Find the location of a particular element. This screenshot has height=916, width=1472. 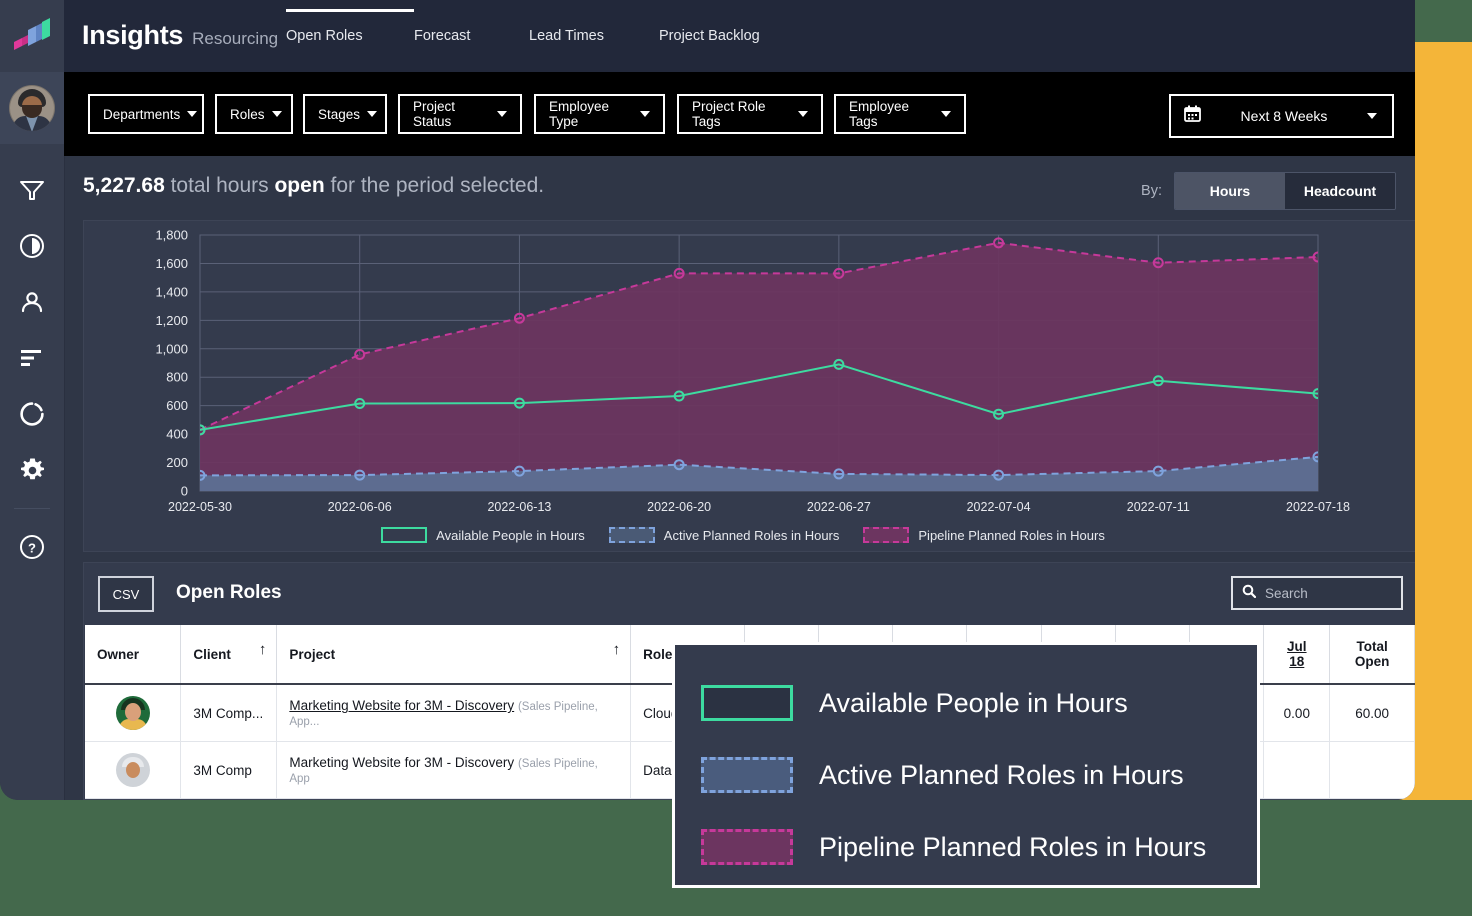

filter-stages: Stages is located at coordinates (345, 114).